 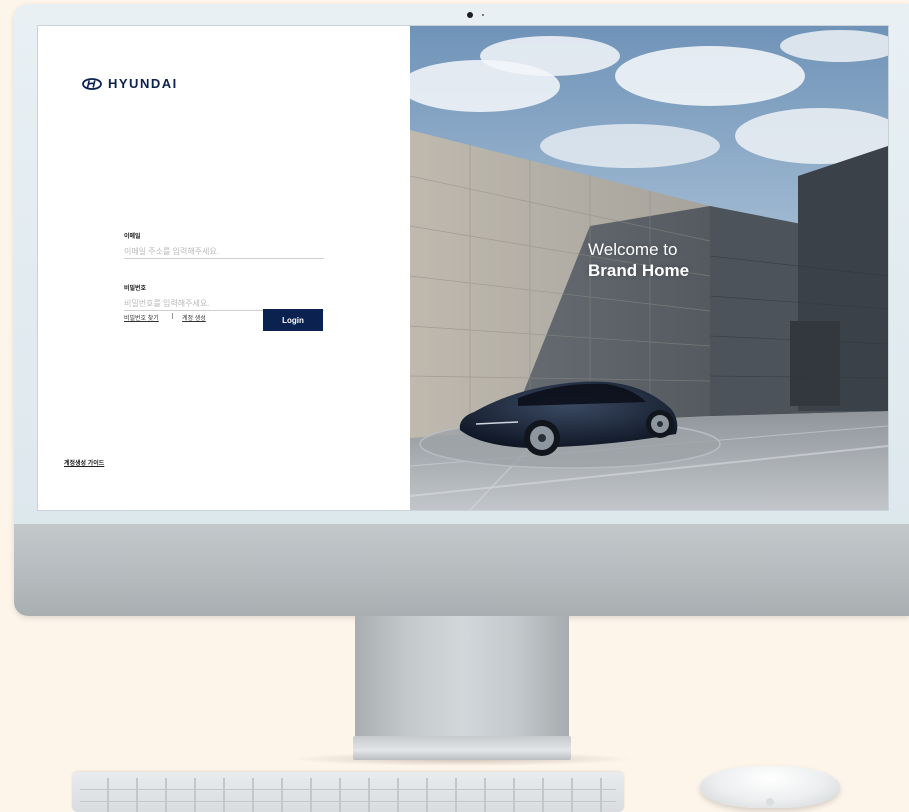 What do you see at coordinates (135, 289) in the screenshot?
I see `password-label: 비밀번호` at bounding box center [135, 289].